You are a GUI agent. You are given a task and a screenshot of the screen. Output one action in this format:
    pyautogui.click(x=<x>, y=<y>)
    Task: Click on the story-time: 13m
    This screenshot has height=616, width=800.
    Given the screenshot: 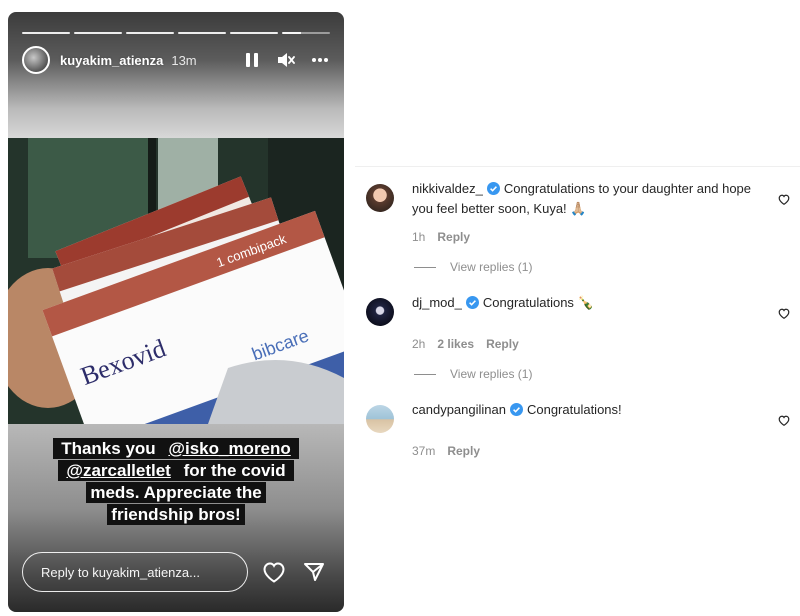 What is the action you would take?
    pyautogui.click(x=184, y=60)
    